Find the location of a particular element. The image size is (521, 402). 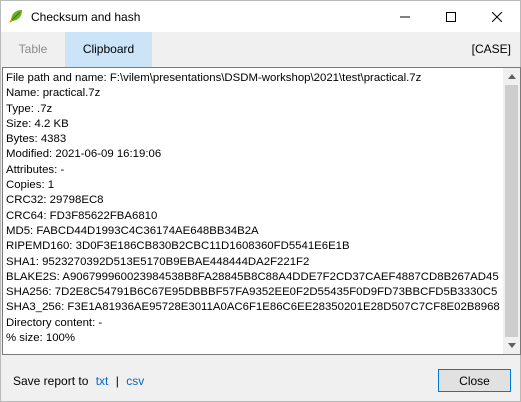

save-csv-link: csv is located at coordinates (135, 381).